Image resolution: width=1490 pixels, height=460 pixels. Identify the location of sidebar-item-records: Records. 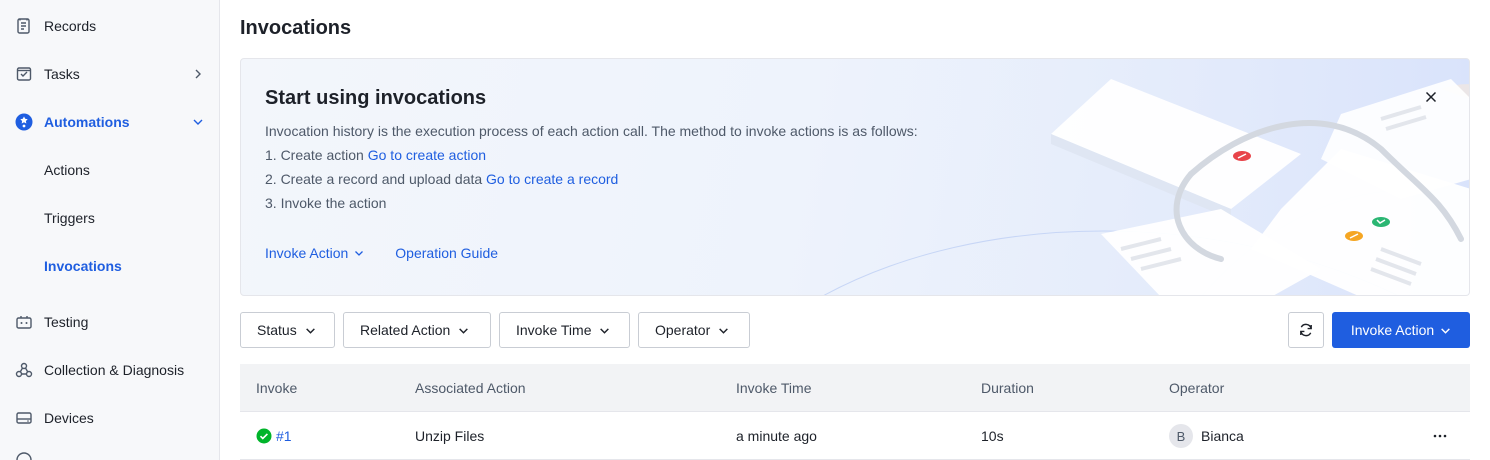
(109, 26).